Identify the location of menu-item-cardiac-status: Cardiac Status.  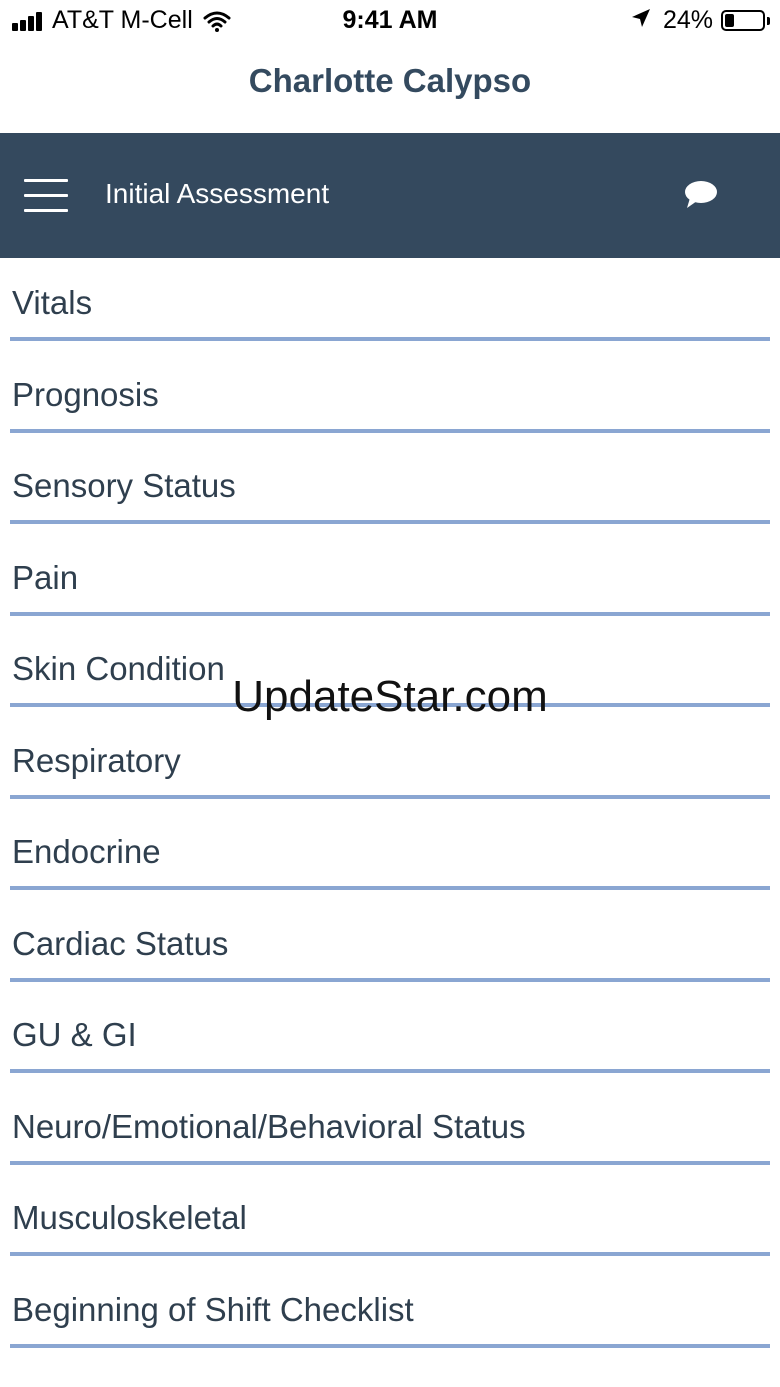
(390, 945).